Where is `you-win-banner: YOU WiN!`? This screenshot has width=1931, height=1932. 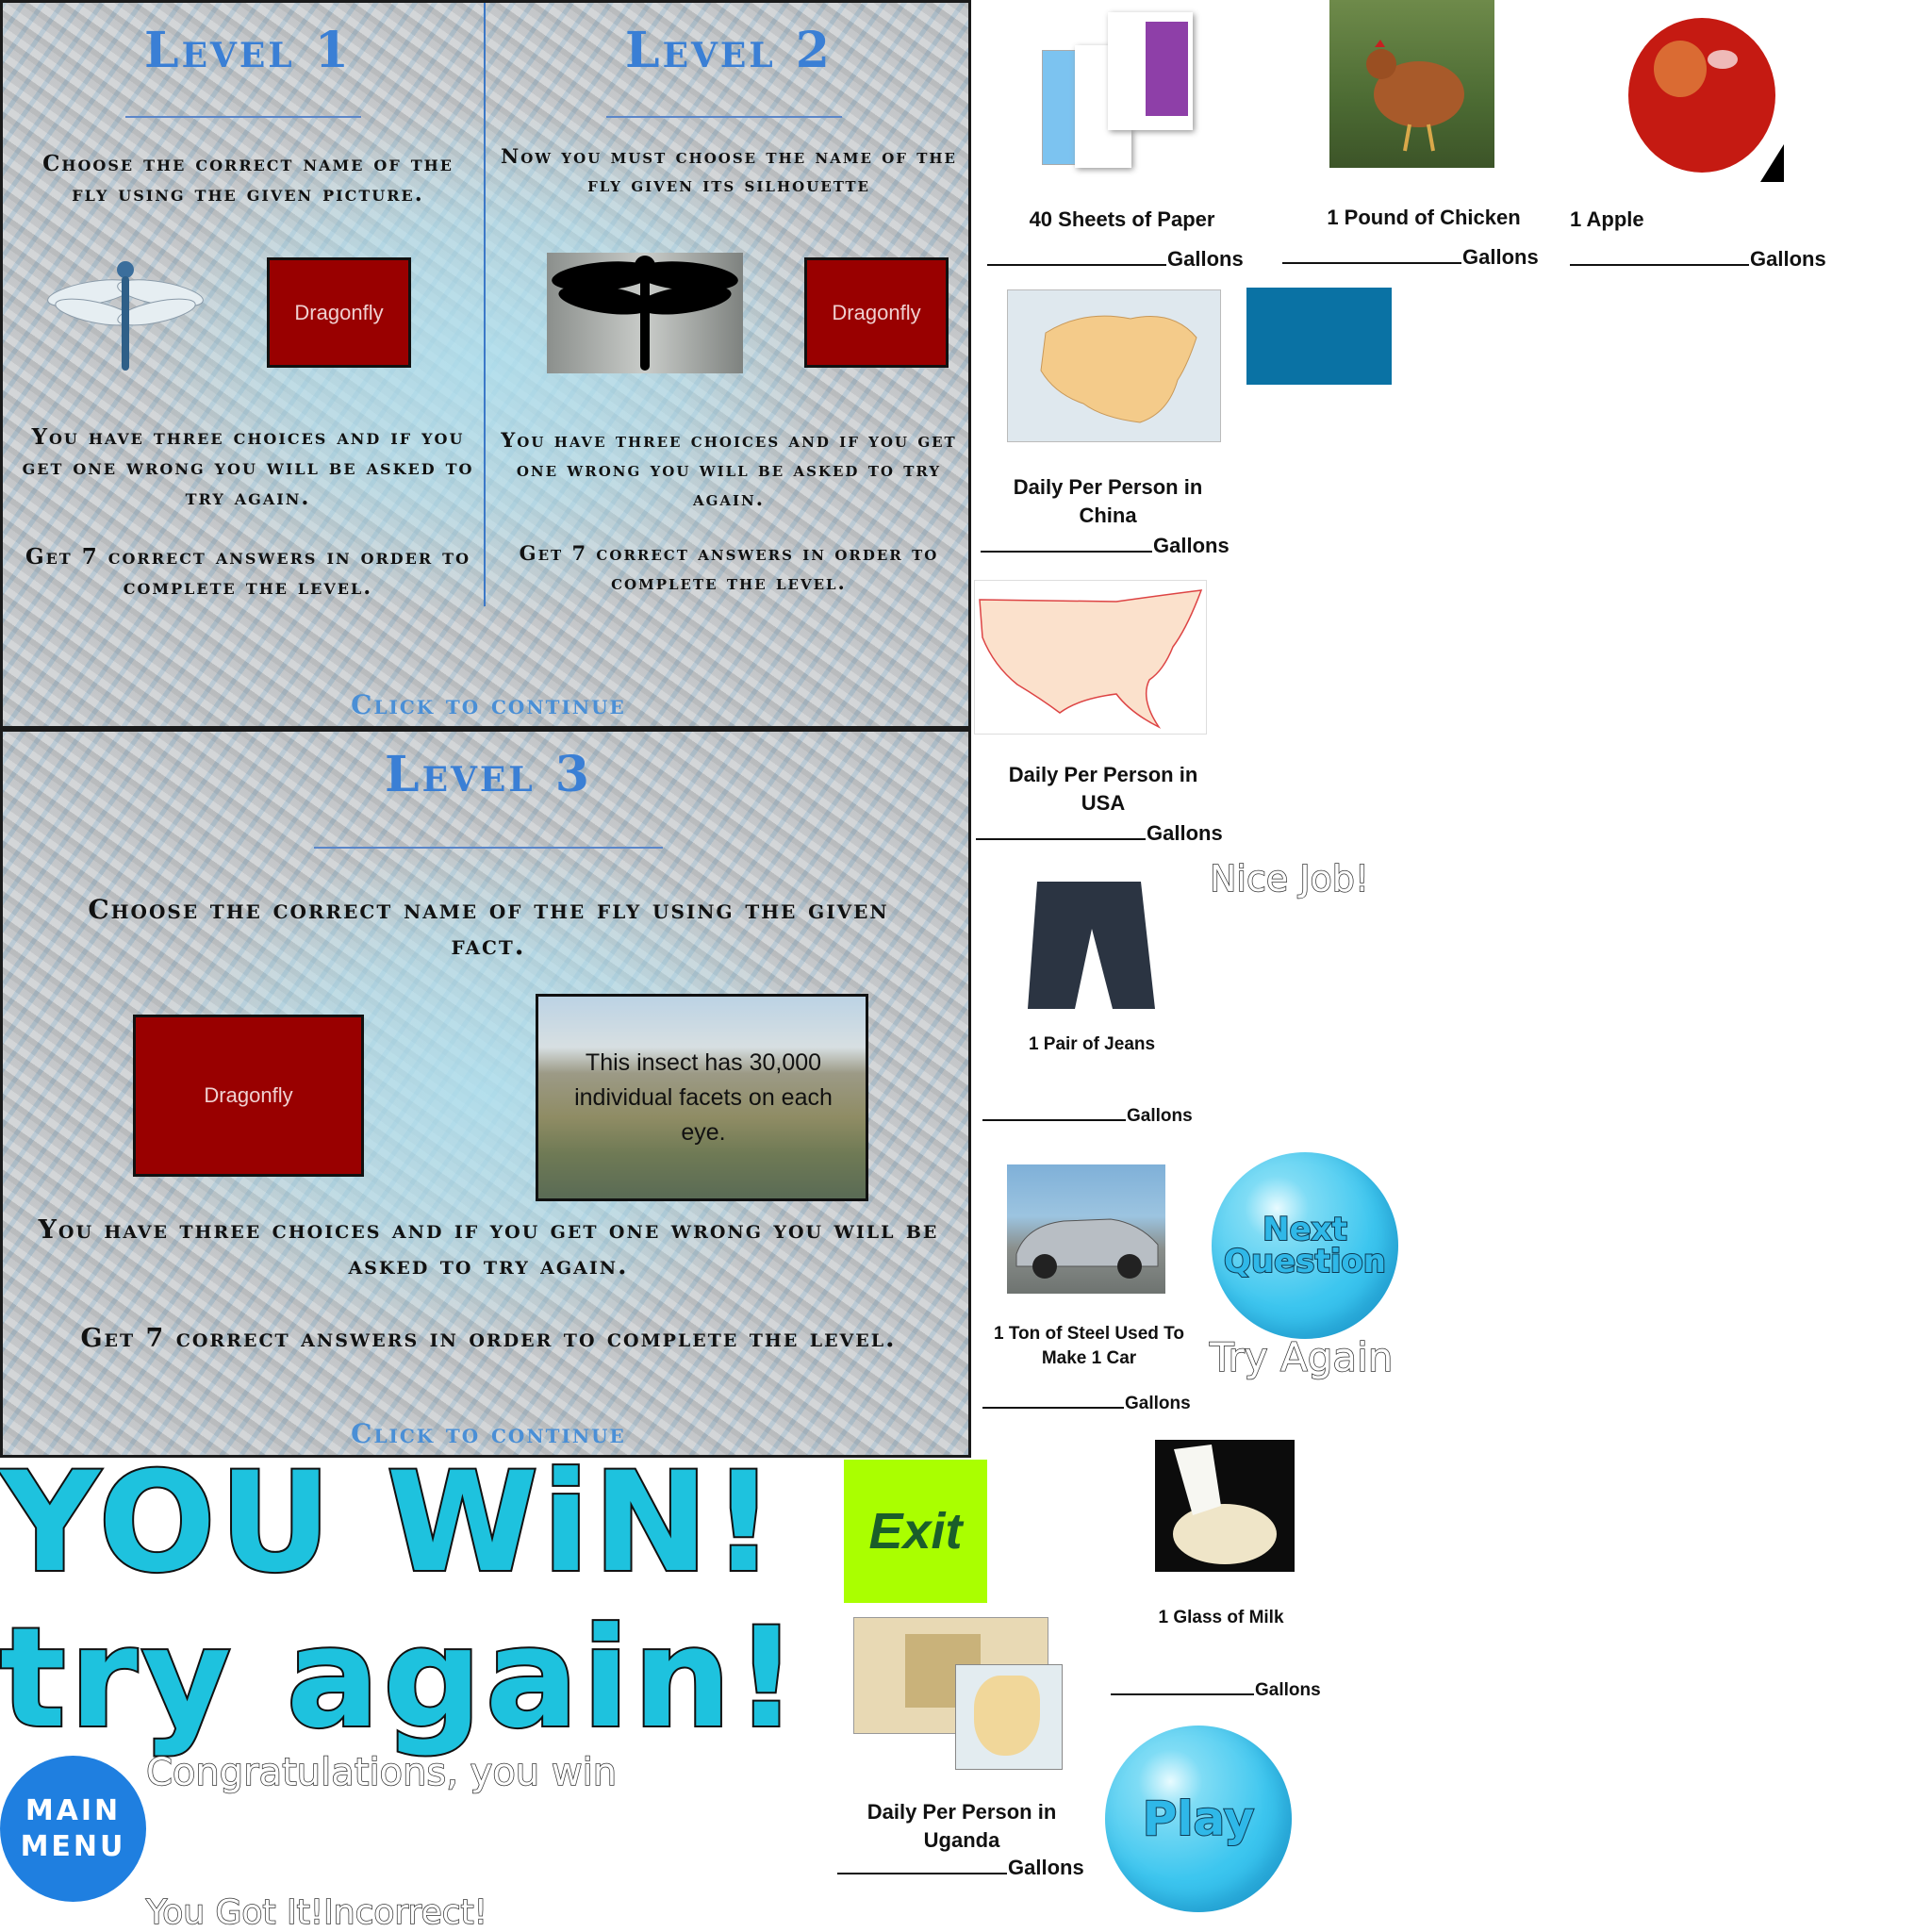 you-win-banner: YOU WiN! is located at coordinates (389, 1523).